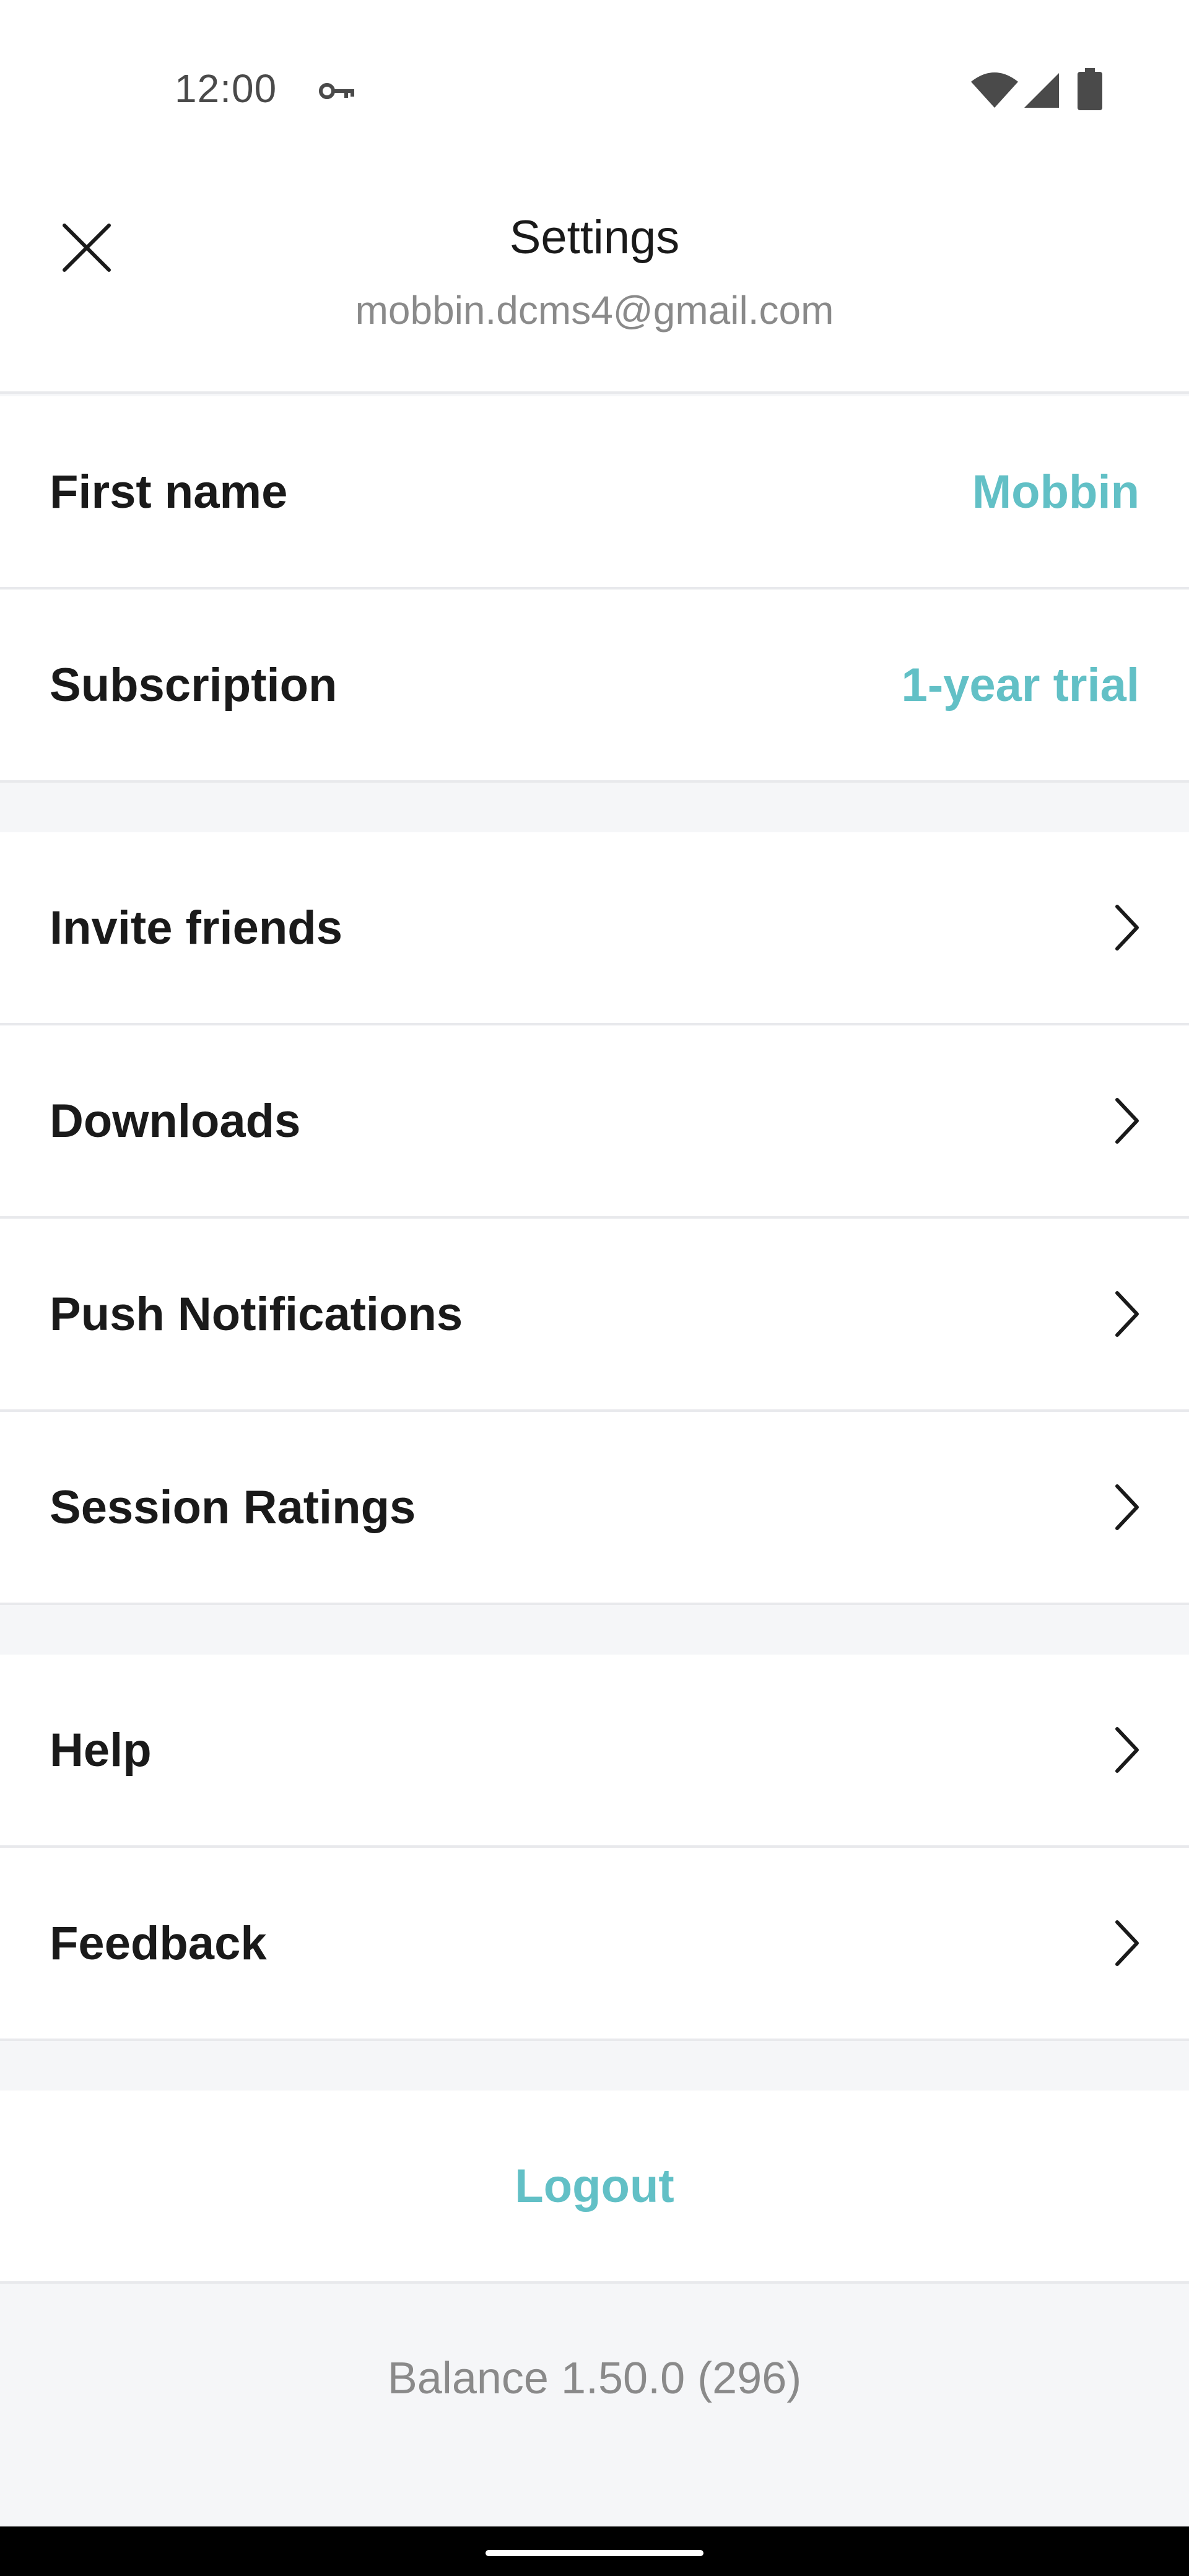 Image resolution: width=1189 pixels, height=2576 pixels. Describe the element at coordinates (594, 1508) in the screenshot. I see `session-ratings-row: Session Ratings` at that location.